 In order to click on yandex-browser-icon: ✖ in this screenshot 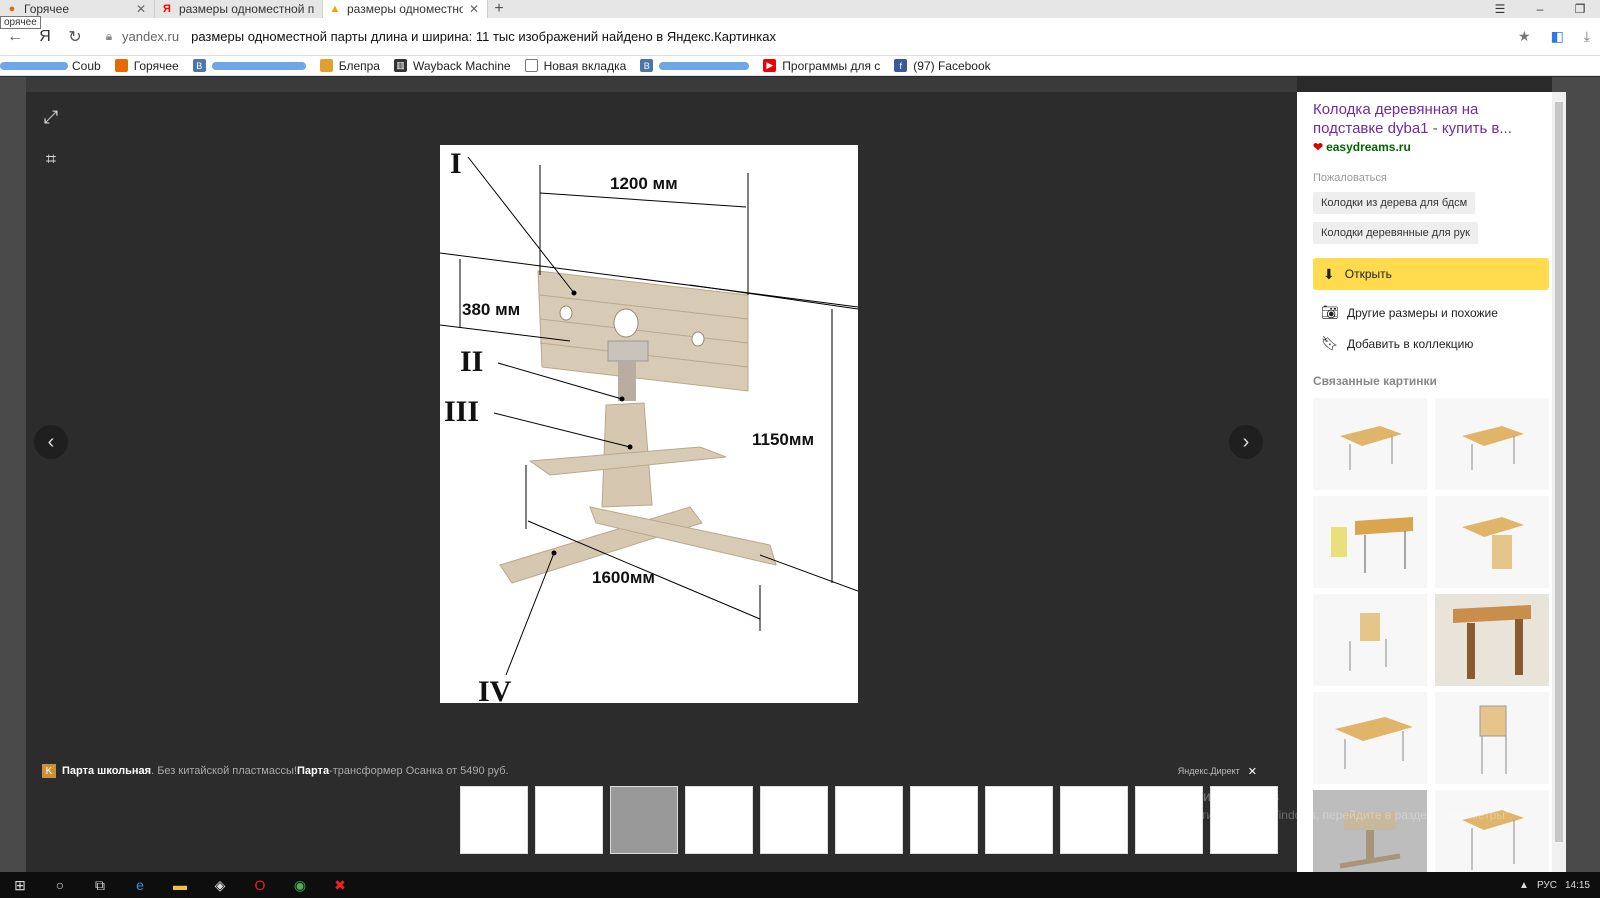, I will do `click(340, 885)`.